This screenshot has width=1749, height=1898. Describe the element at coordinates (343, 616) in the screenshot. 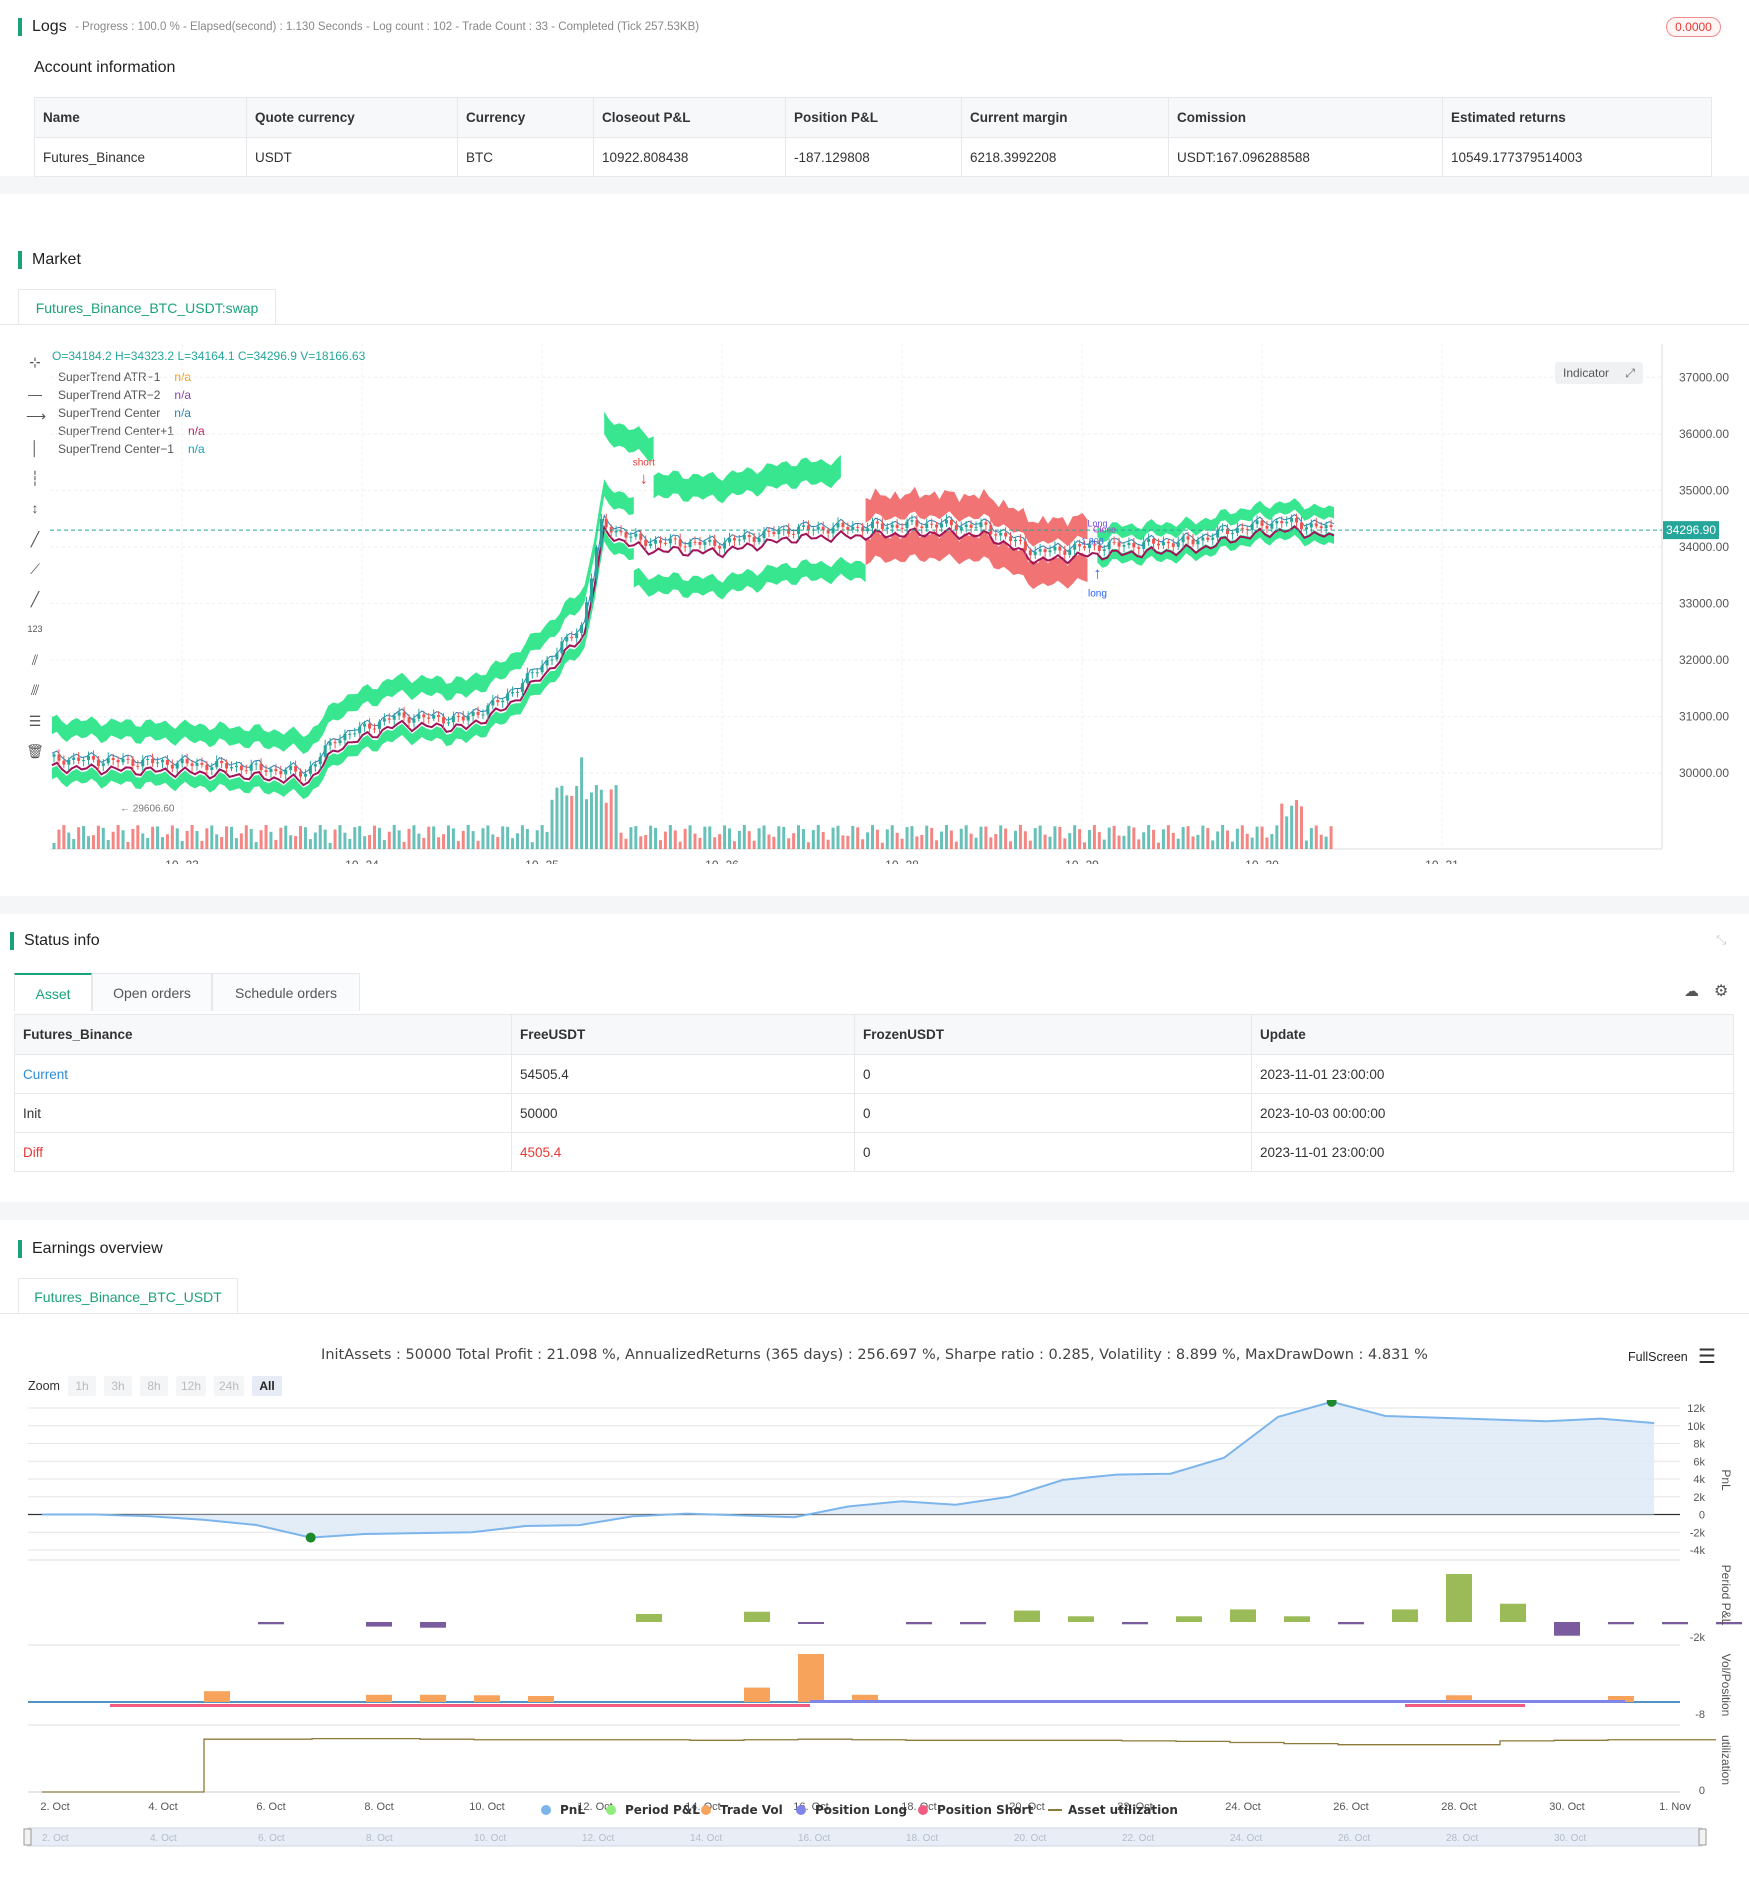

I see `supertrend-upper-band` at that location.